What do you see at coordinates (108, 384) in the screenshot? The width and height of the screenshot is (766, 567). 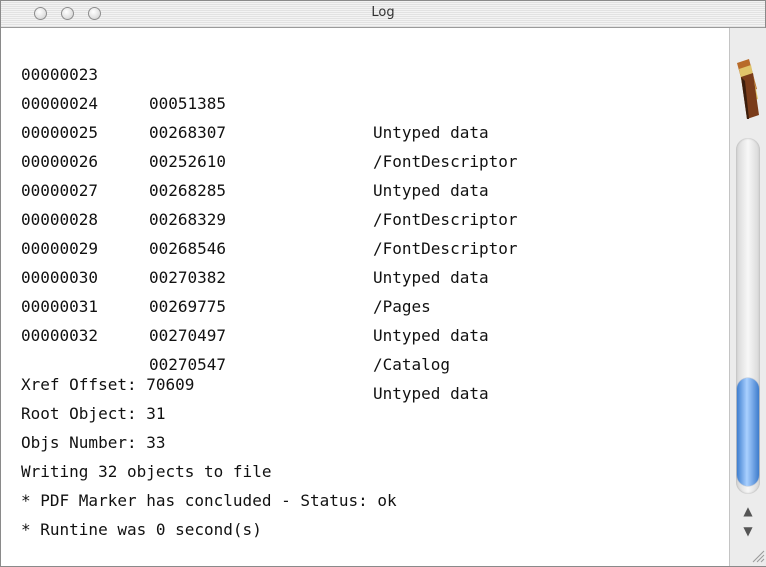 I see `xref-offset-line: Xref Offset: 70609` at bounding box center [108, 384].